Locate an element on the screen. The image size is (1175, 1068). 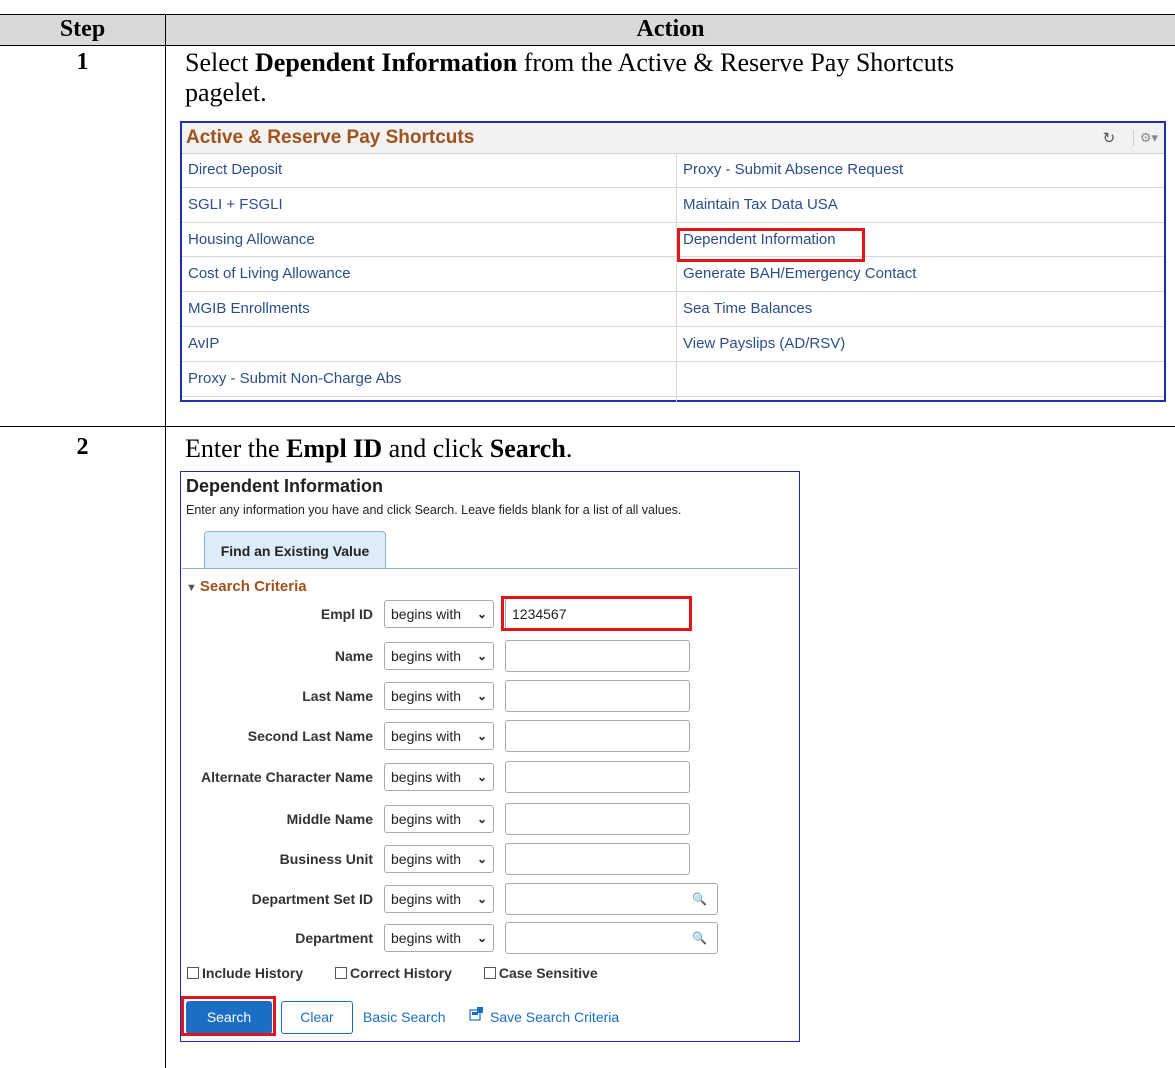
tab-find-existing-value: Find an Existing Value is located at coordinates (295, 550).